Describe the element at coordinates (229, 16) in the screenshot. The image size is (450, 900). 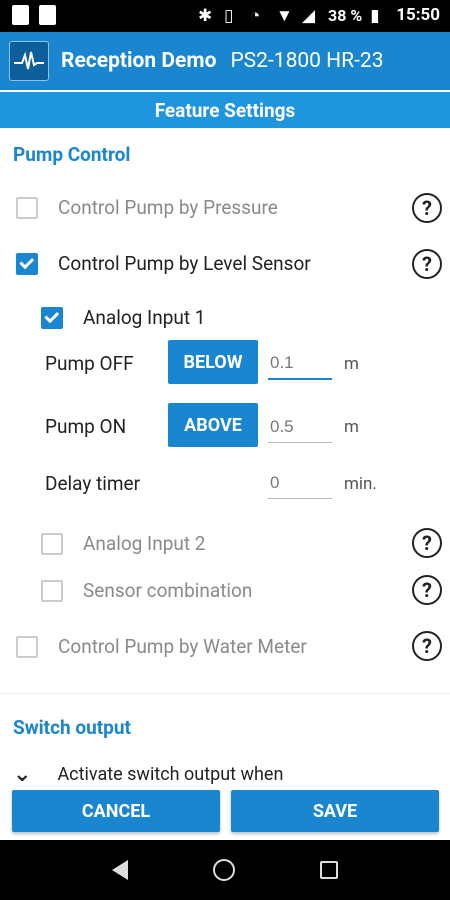
I see `vibrate-icon: ▯` at that location.